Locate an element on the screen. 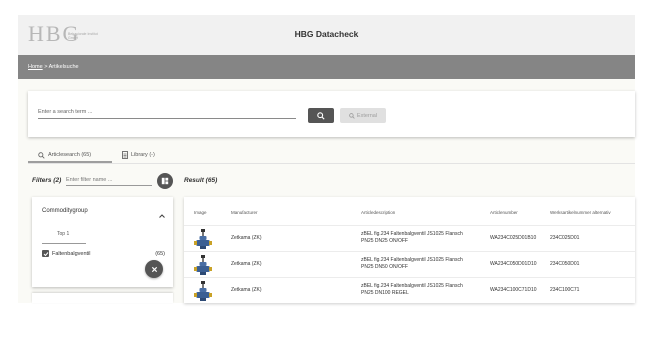 This screenshot has width=662, height=337. option-label: Faltenbalgventil is located at coordinates (71, 253).